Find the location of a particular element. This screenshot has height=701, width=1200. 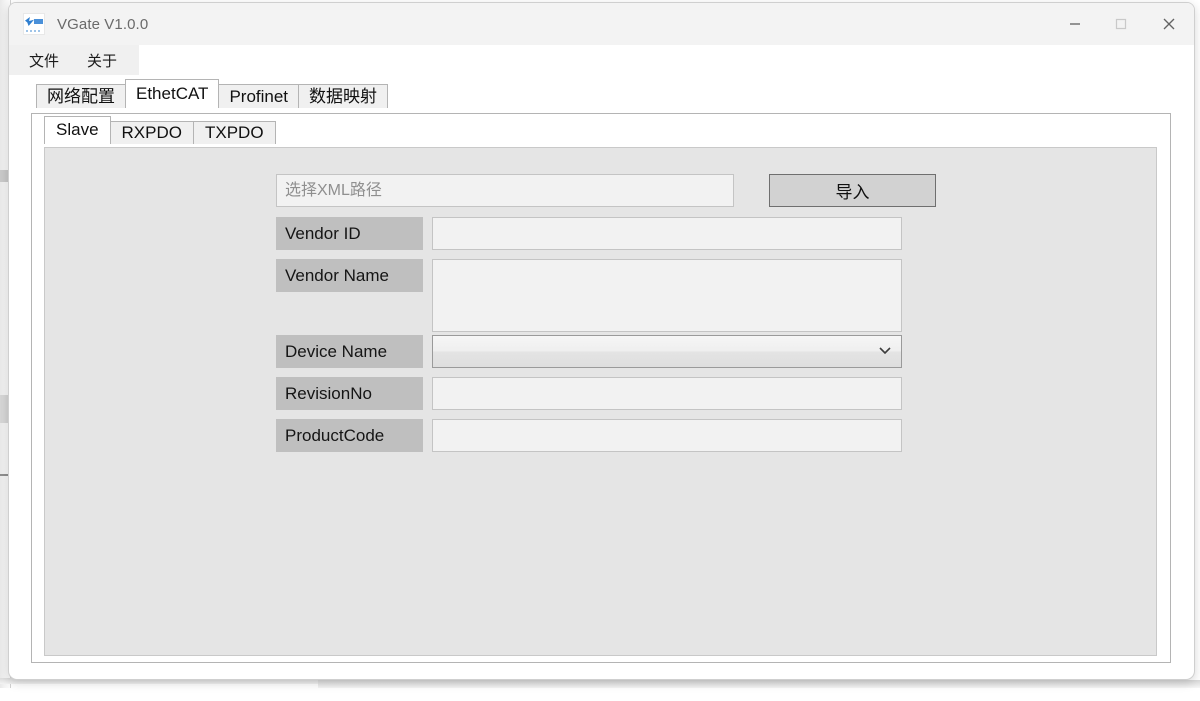

menu-item-file: 文件 is located at coordinates (44, 60).